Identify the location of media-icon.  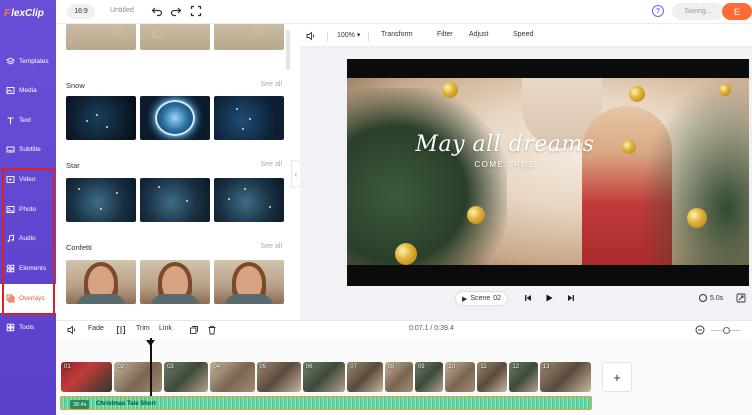
(10, 90).